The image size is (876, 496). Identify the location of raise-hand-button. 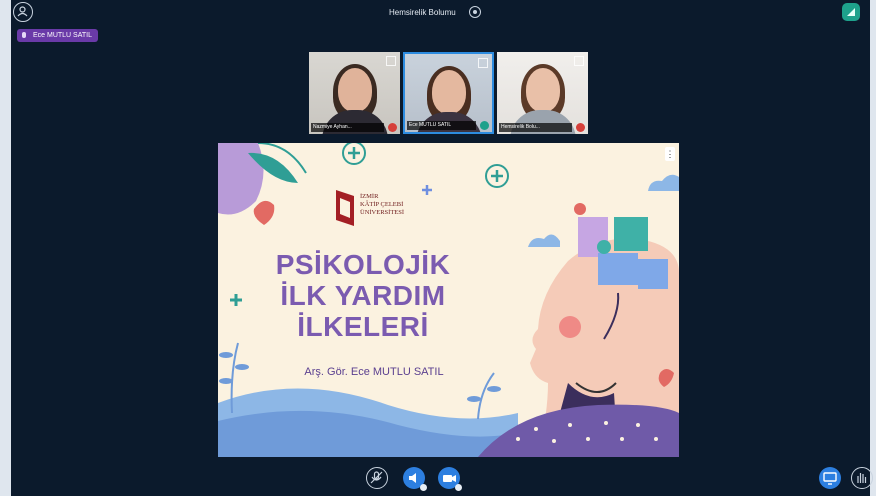
(862, 478).